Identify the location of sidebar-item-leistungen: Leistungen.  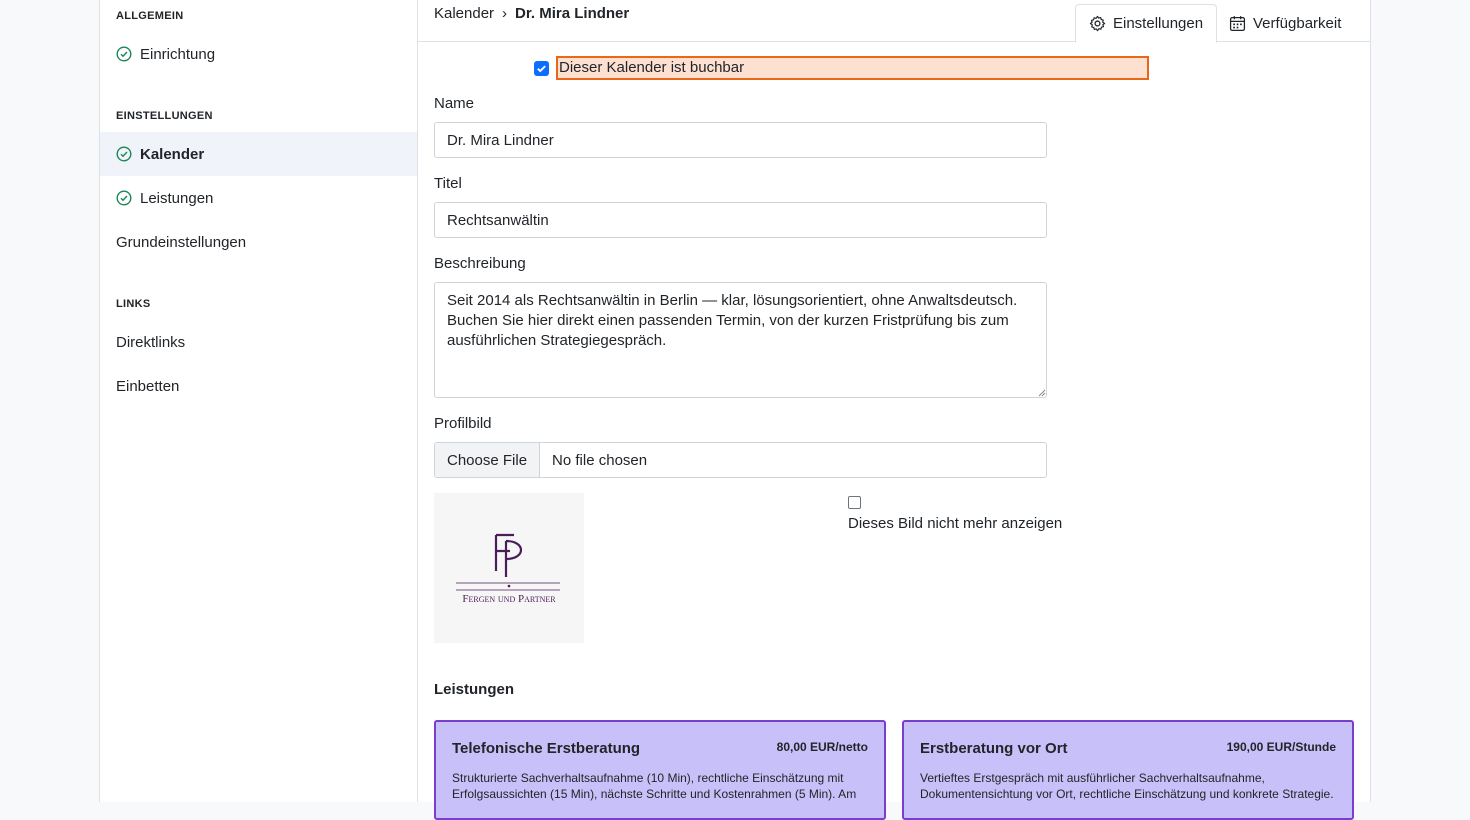
(258, 198).